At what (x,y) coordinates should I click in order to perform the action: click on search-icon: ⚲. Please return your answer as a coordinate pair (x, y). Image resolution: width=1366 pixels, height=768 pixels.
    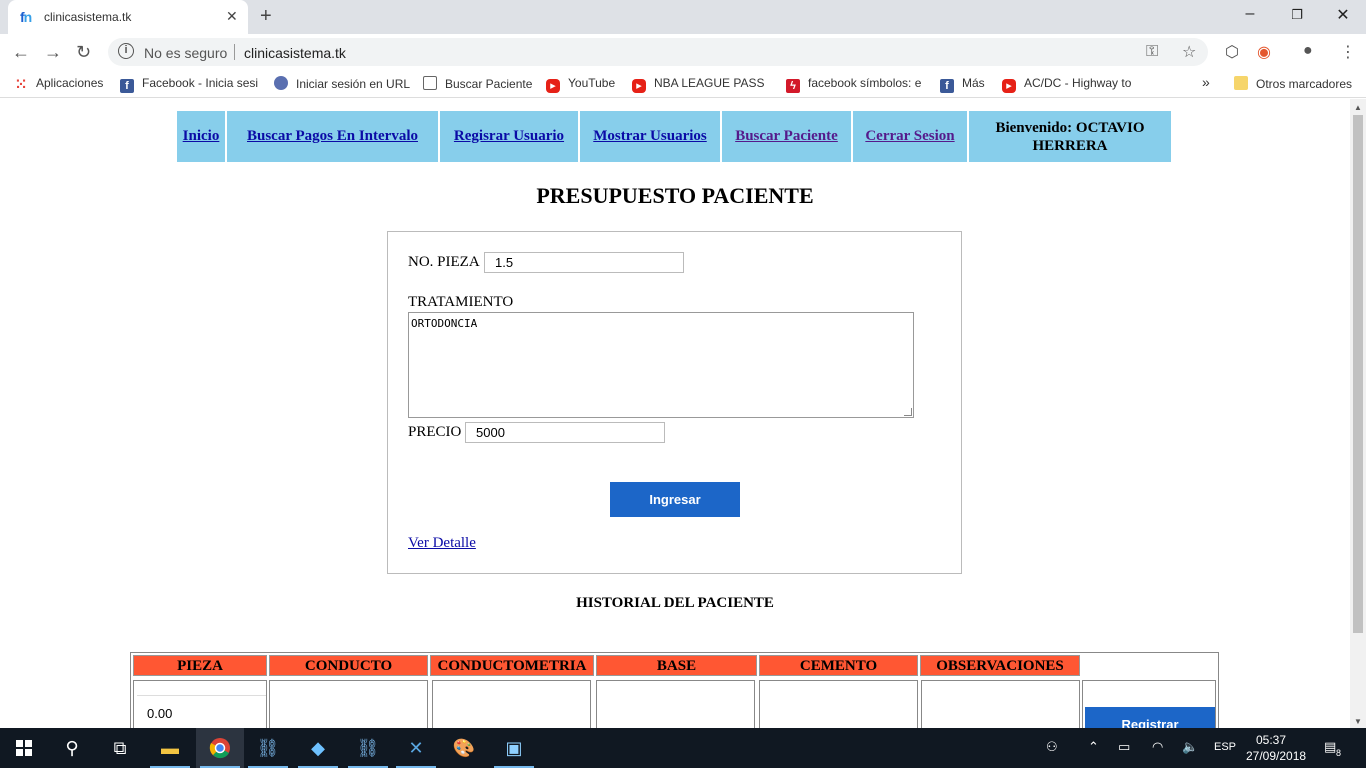
    Looking at the image, I should click on (72, 748).